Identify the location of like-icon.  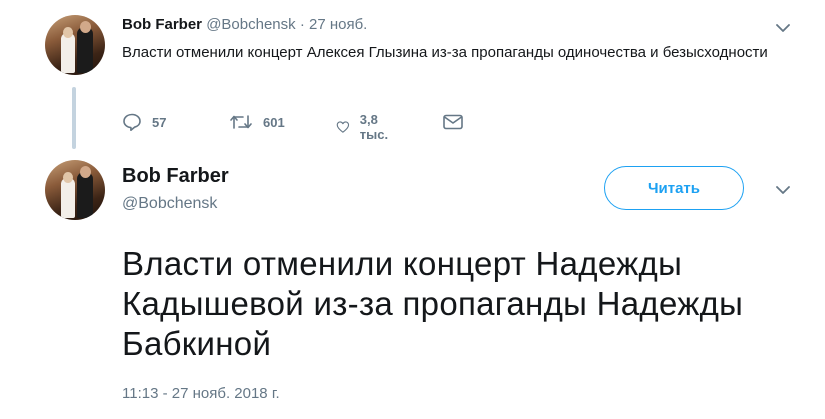
(343, 127).